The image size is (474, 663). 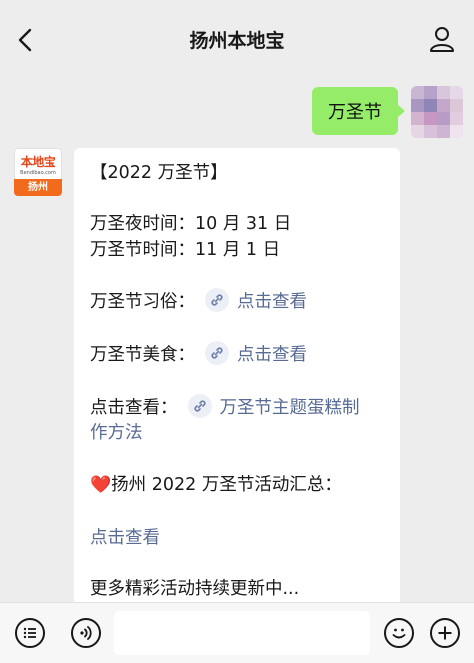 What do you see at coordinates (399, 633) in the screenshot?
I see `smiley-icon` at bounding box center [399, 633].